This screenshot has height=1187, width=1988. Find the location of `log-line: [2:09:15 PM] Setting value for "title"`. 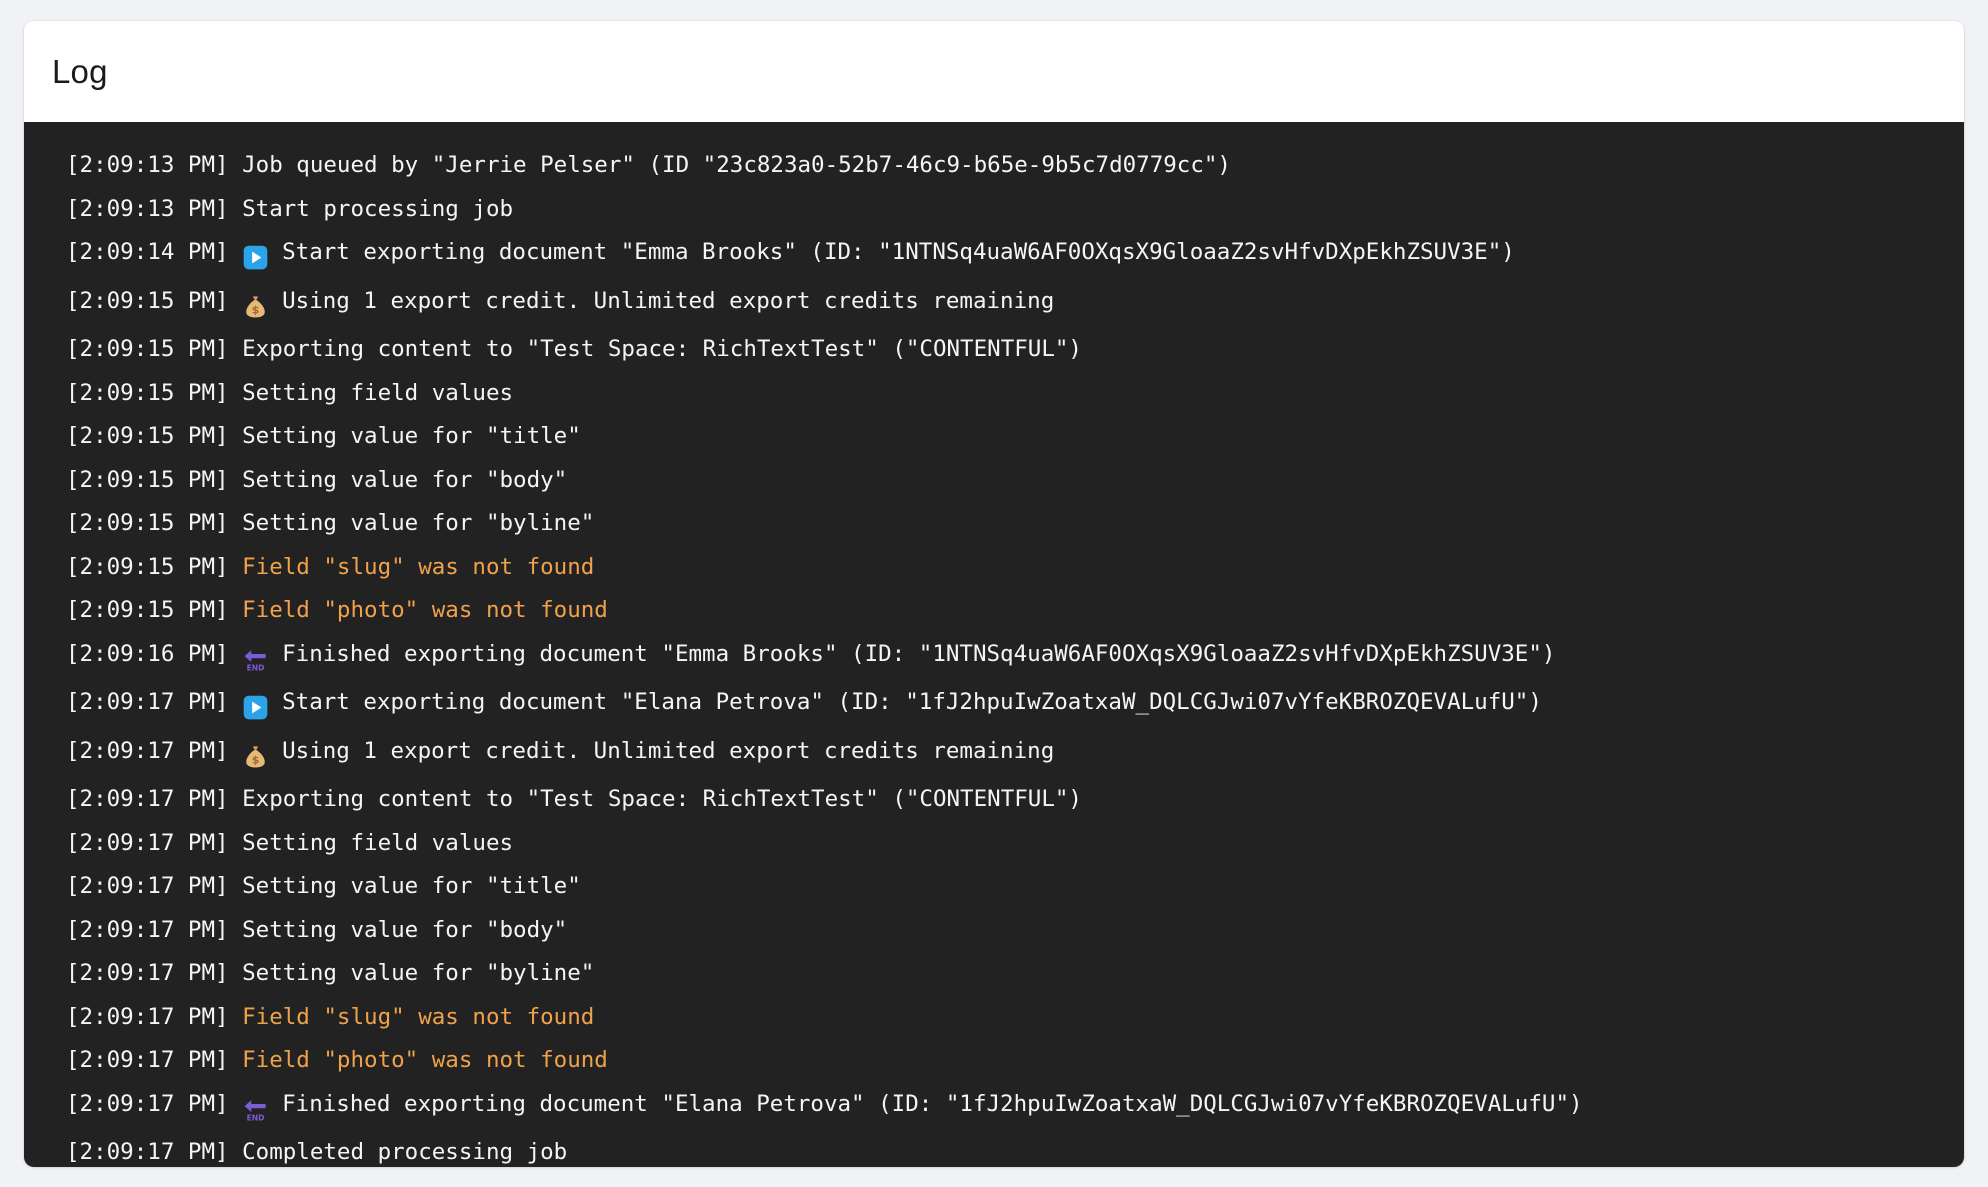

log-line: [2:09:15 PM] Setting value for "title" is located at coordinates (994, 437).